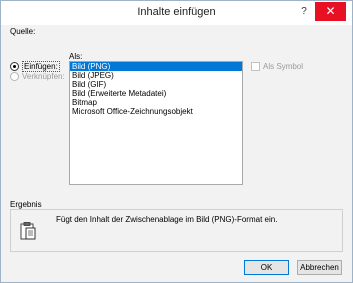  Describe the element at coordinates (304, 12) in the screenshot. I see `help-button: ?` at that location.